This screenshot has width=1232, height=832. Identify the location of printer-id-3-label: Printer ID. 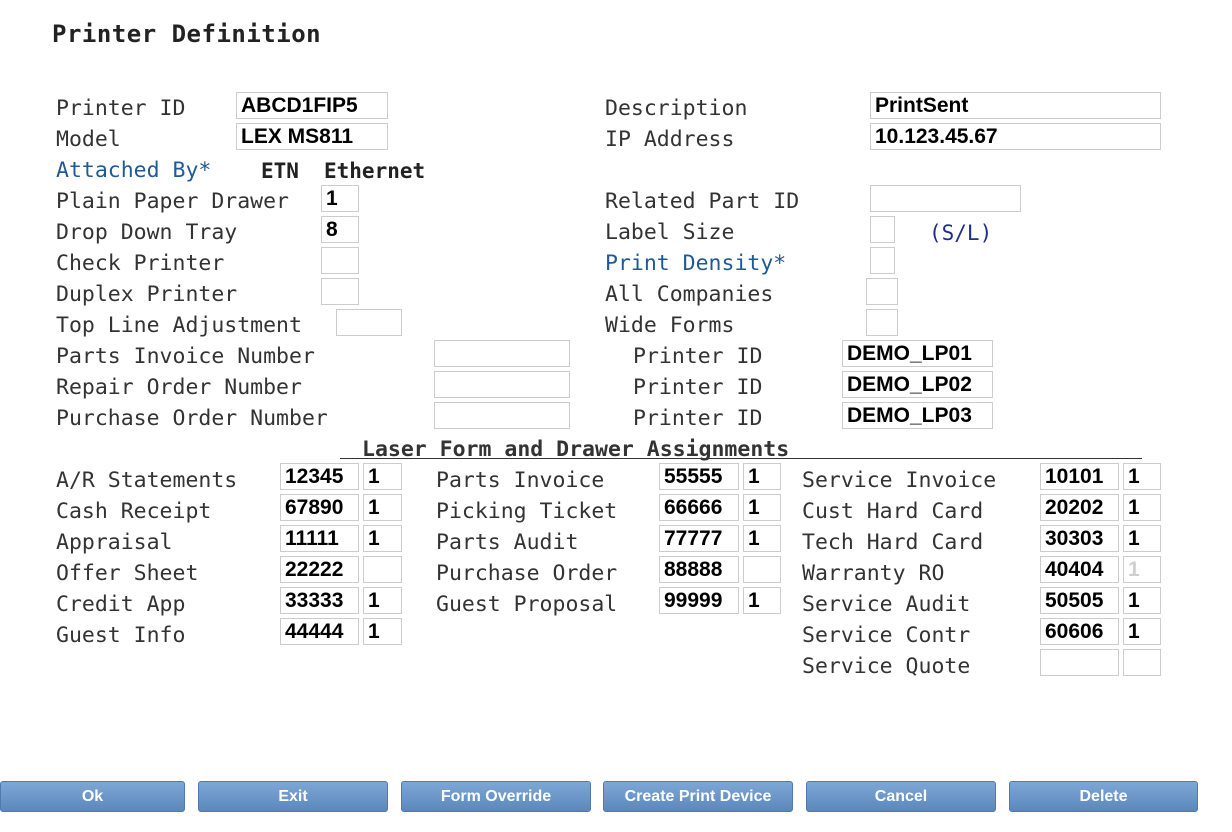
(698, 418).